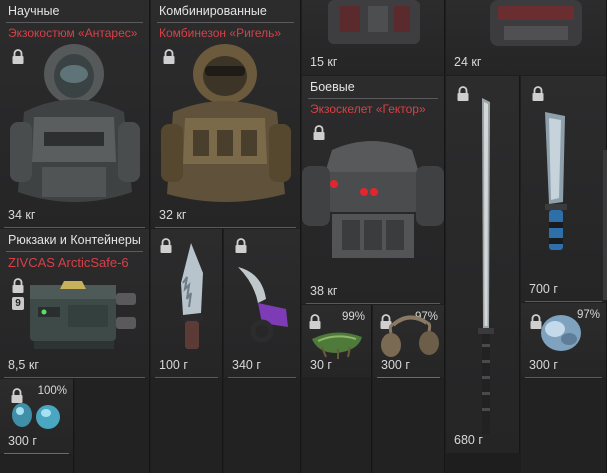  Describe the element at coordinates (353, 317) in the screenshot. I see `charge-percent: 99%` at that location.